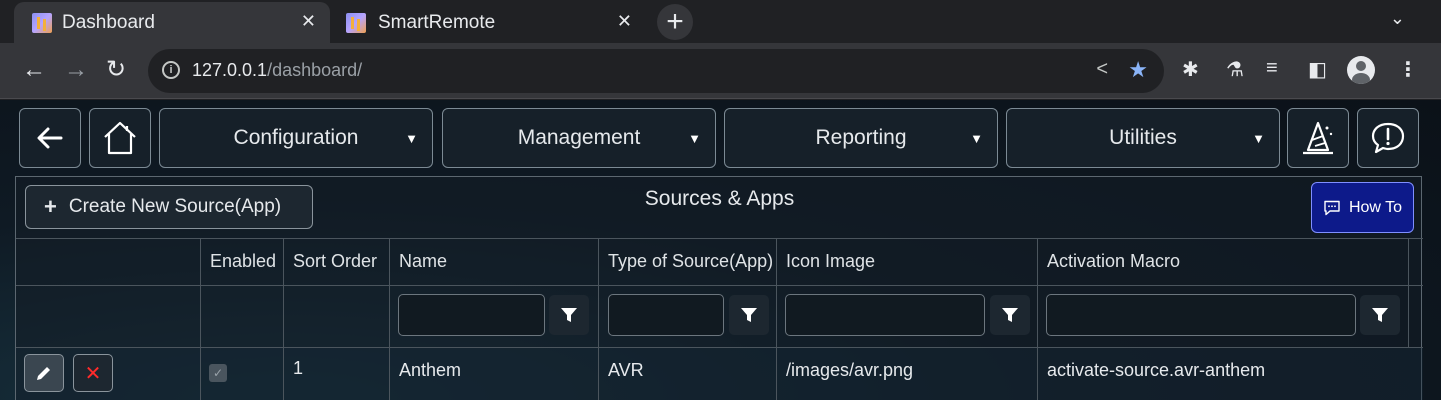 The width and height of the screenshot is (1441, 400). What do you see at coordinates (116, 70) in the screenshot?
I see `reload-icon: ↻` at bounding box center [116, 70].